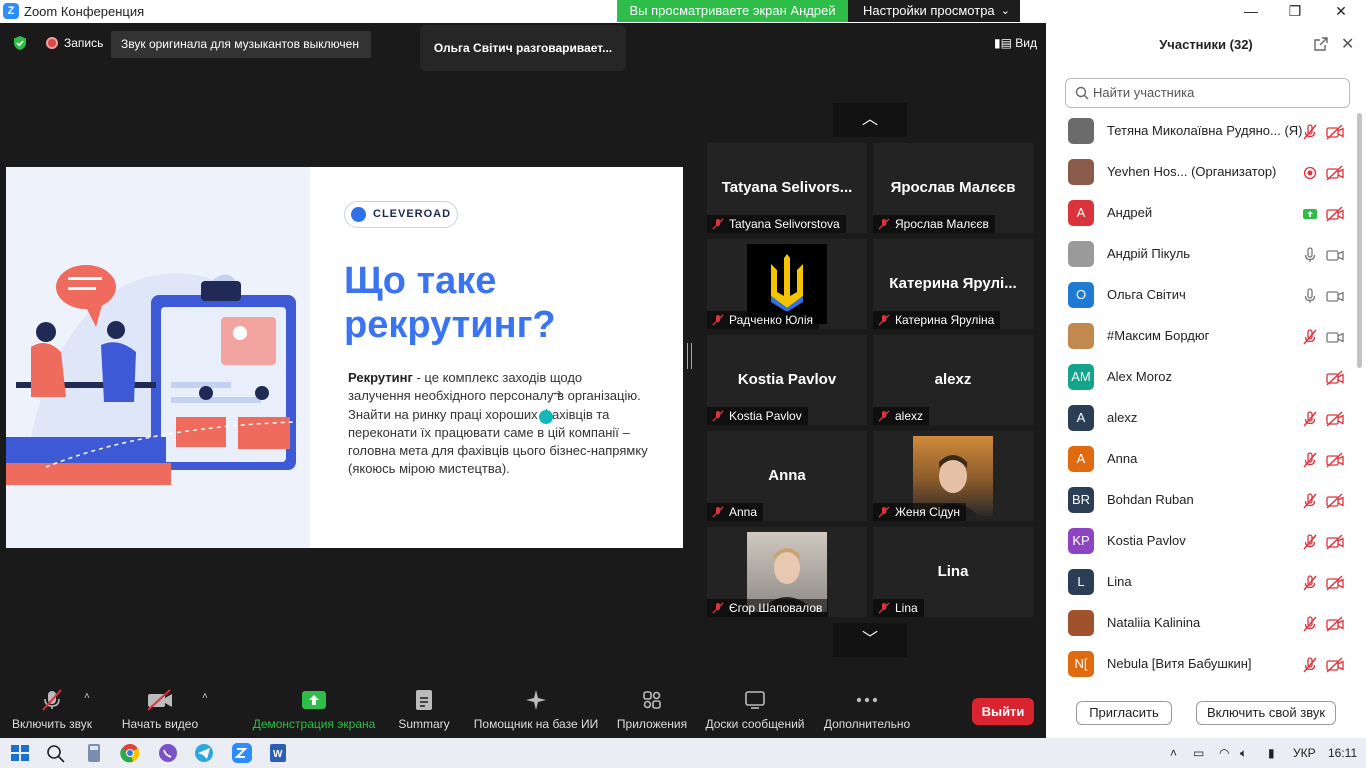  Describe the element at coordinates (755, 711) in the screenshot. I see `whiteboards-button: Доски сообщений` at that location.